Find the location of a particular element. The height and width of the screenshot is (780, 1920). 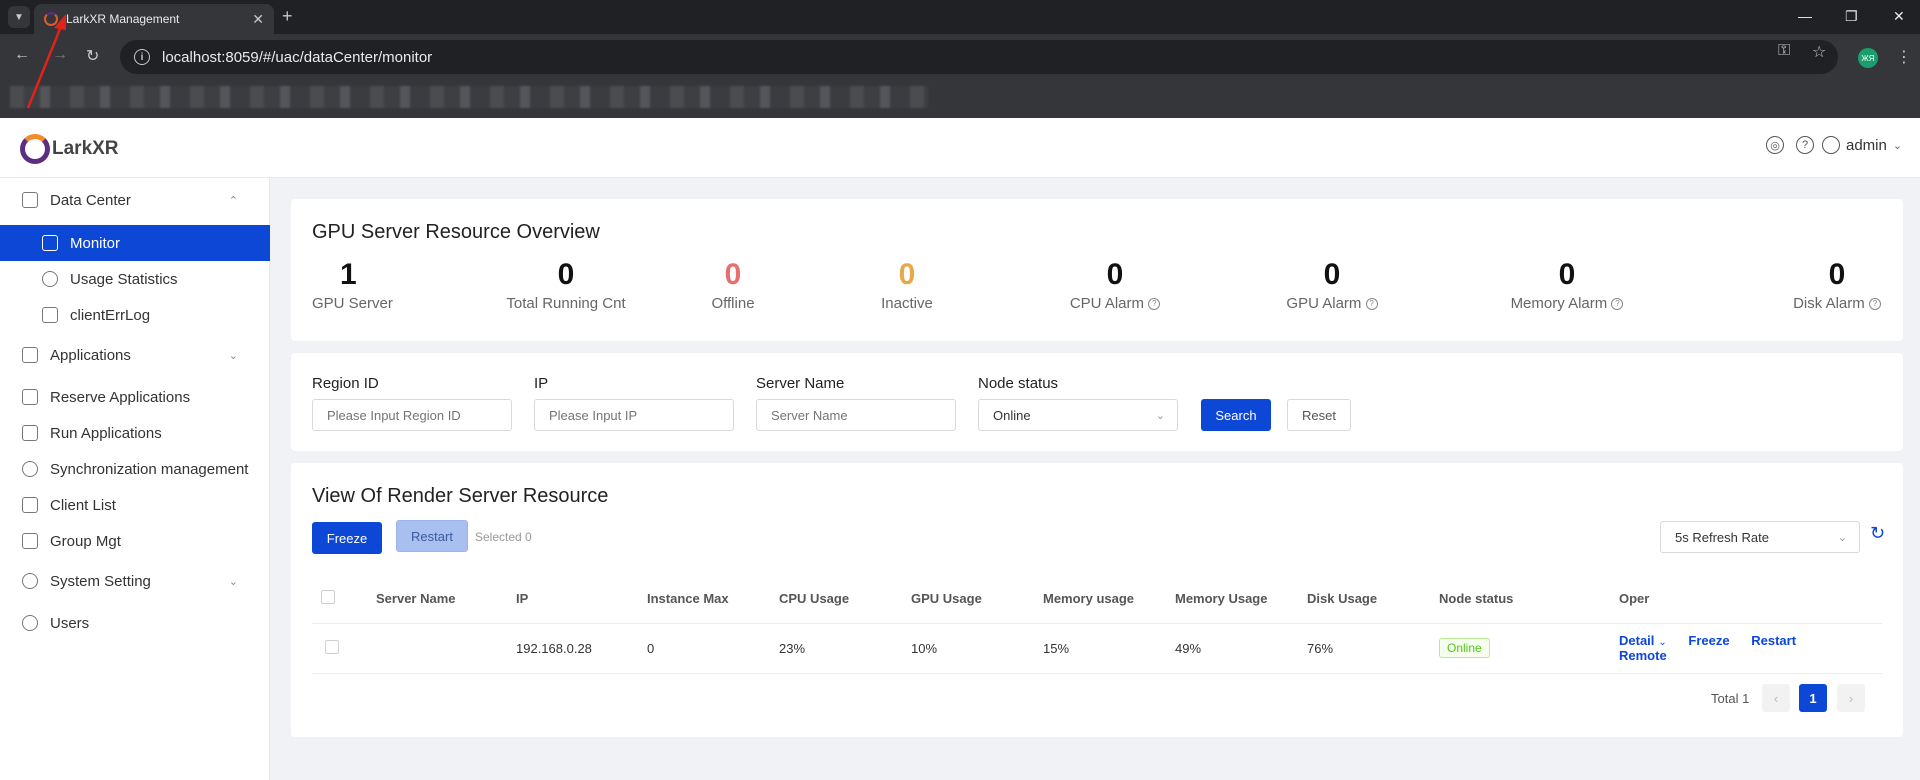

minimize-icon: — is located at coordinates (1805, 16).